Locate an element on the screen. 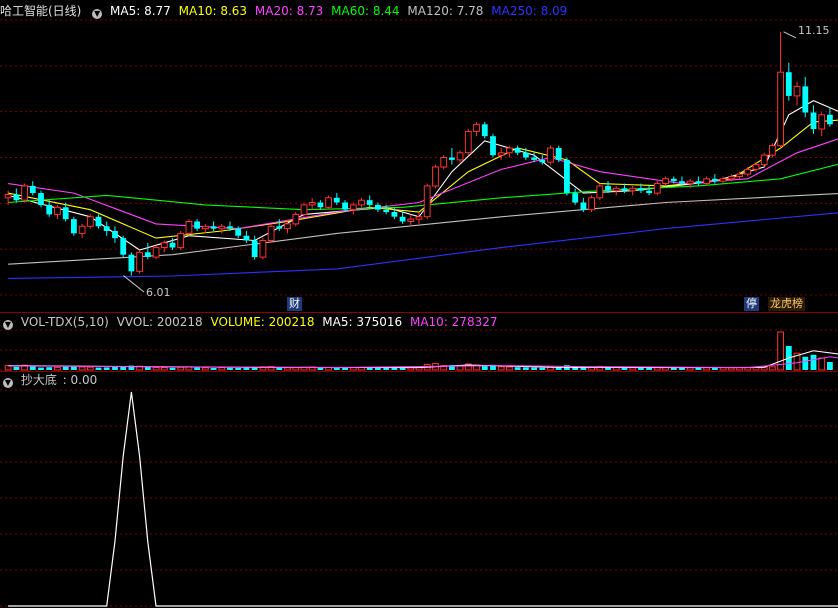 This screenshot has height=608, width=838. financial-report-badge: 财 is located at coordinates (294, 304).